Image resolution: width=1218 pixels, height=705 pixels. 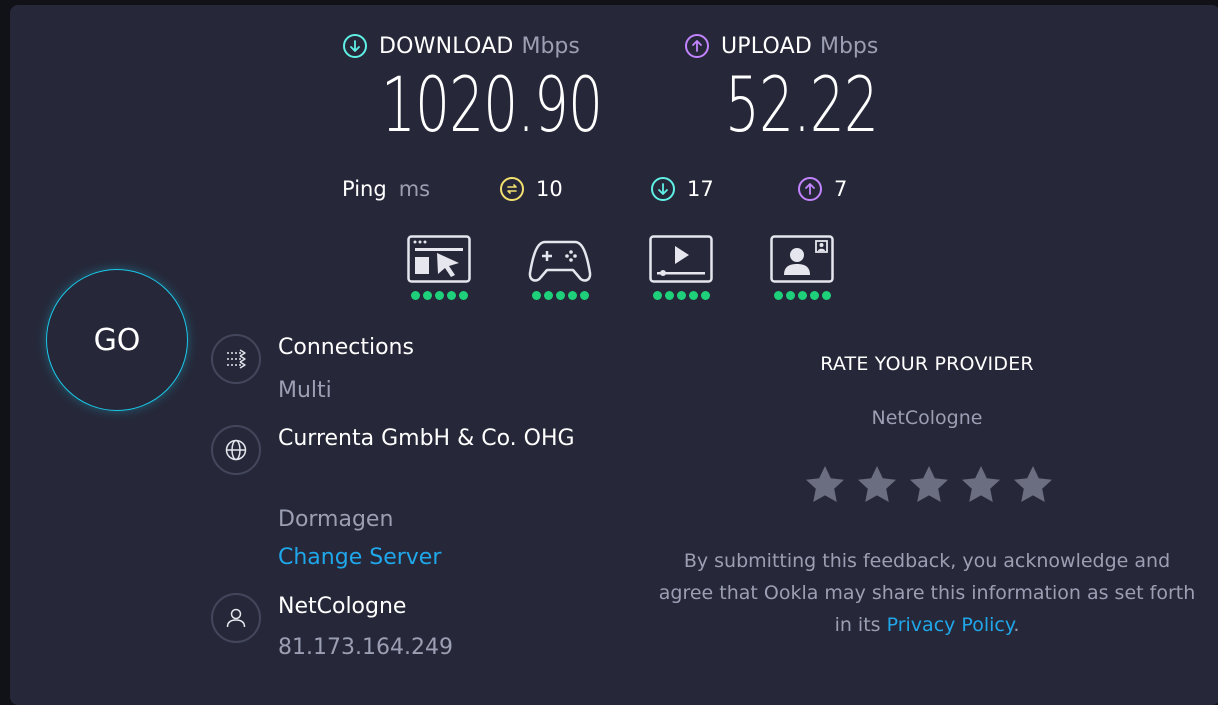 I want to click on star-1-icon, so click(x=825, y=485).